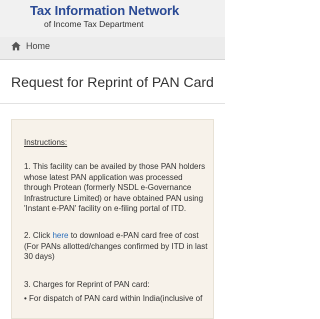 The image size is (320, 319). I want to click on instruction-item-3-heading: 3. Charges for Reprint of PAN card:, so click(87, 284).